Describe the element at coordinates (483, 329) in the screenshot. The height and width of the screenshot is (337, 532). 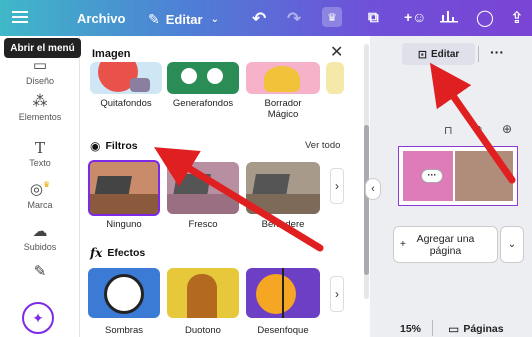
I see `pages-label: Páginas` at that location.